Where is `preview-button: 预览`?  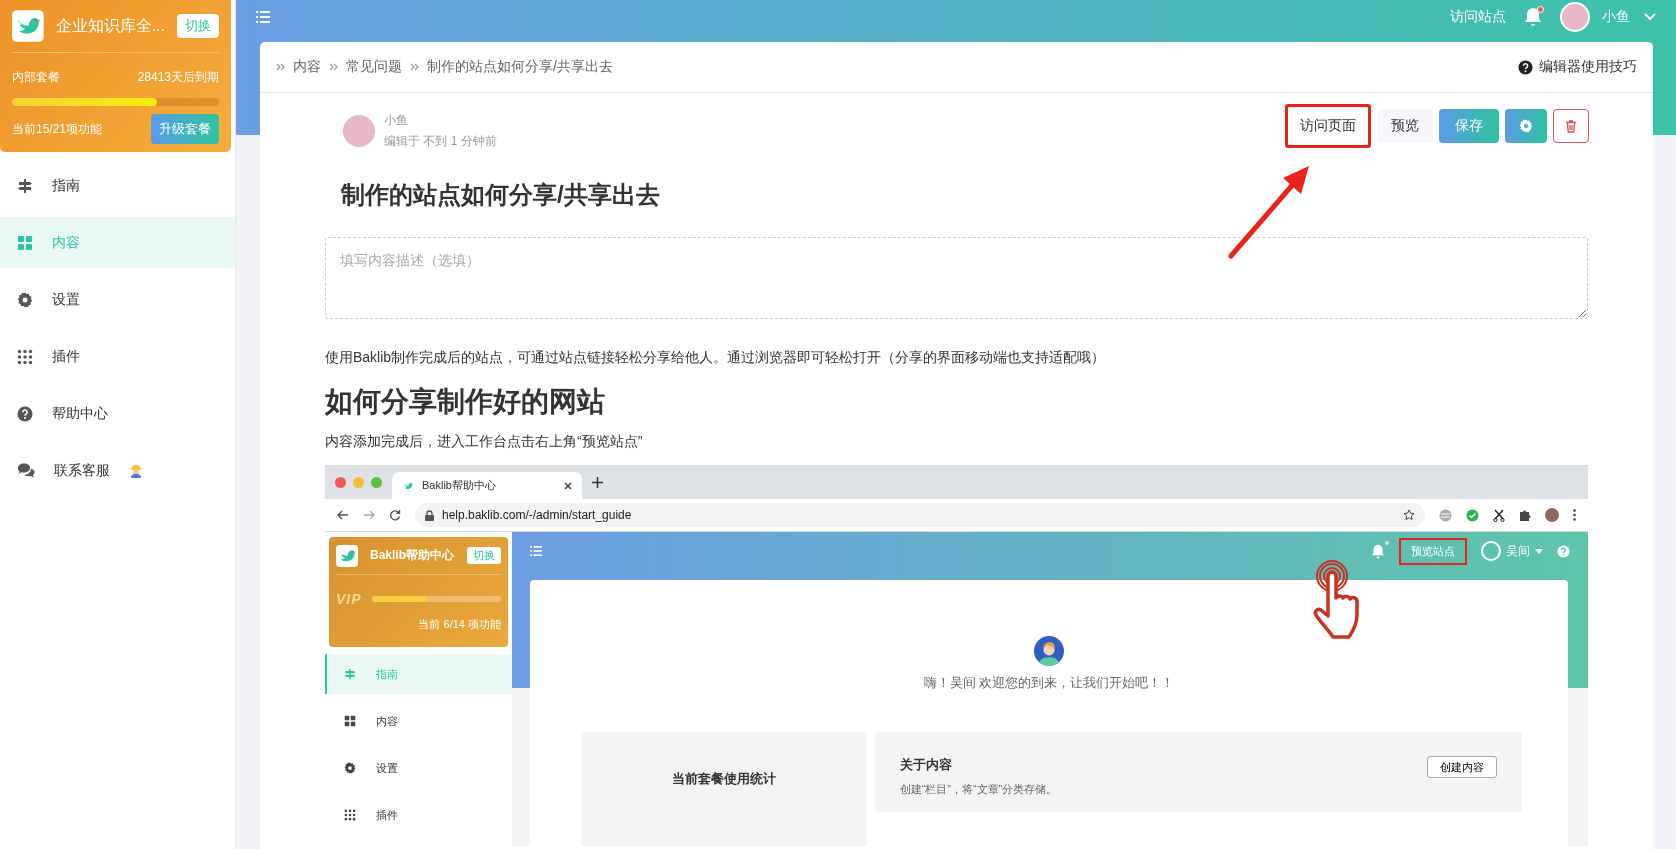
preview-button: 预览 is located at coordinates (1405, 126).